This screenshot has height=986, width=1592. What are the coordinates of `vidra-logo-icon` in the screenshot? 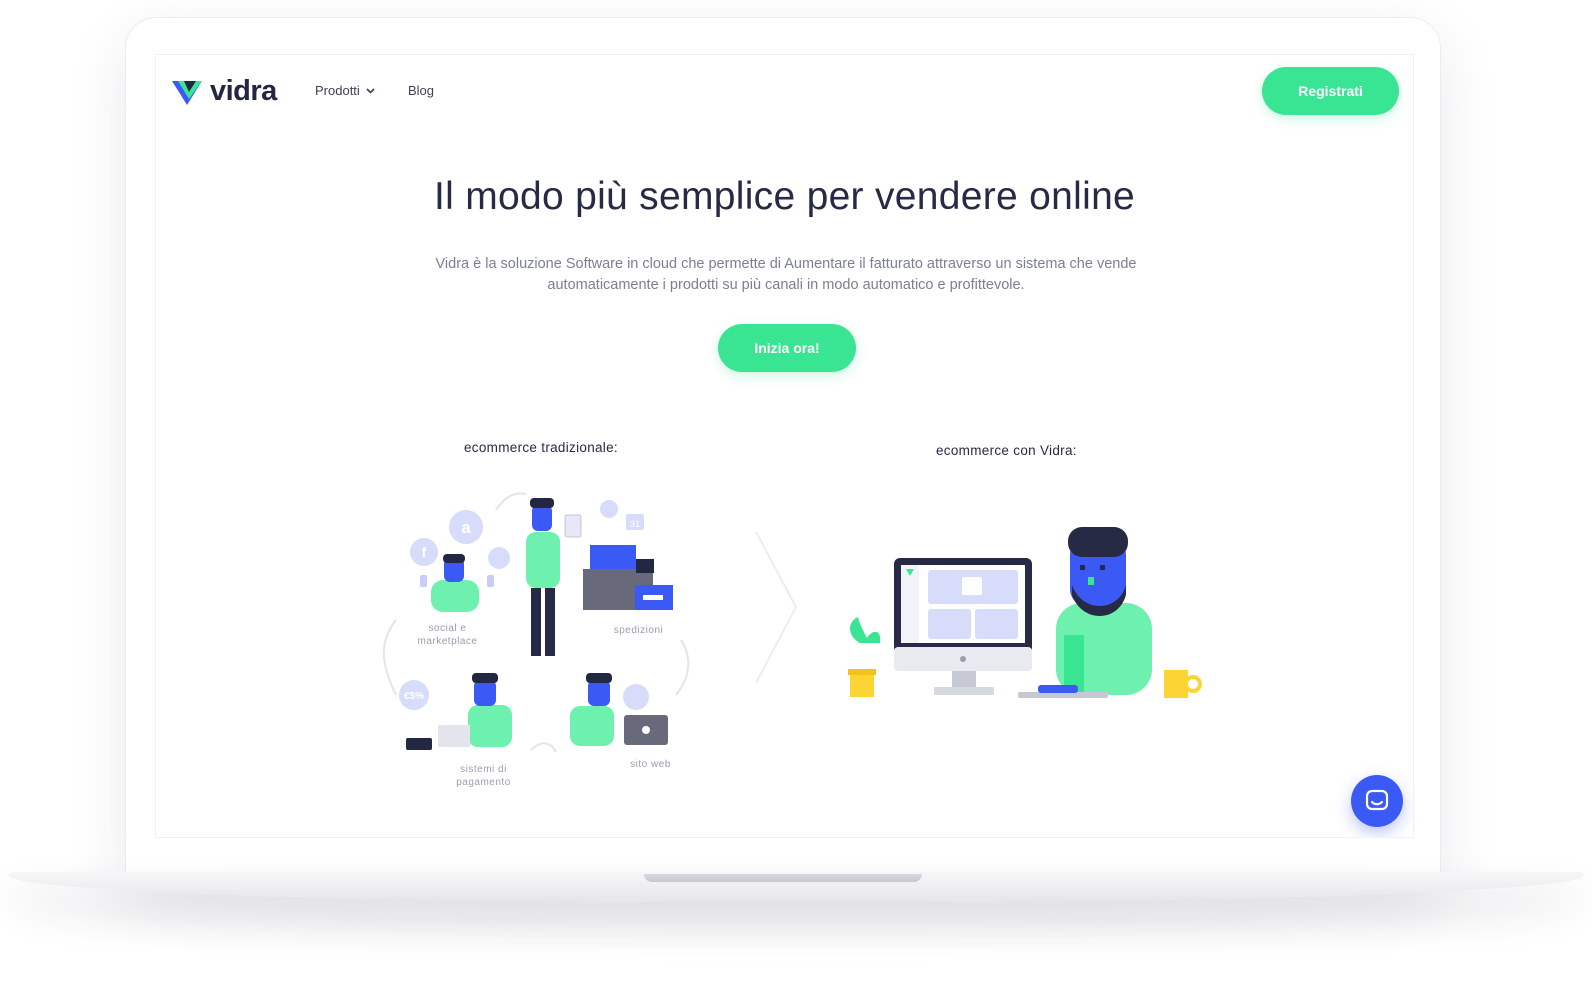 It's located at (187, 92).